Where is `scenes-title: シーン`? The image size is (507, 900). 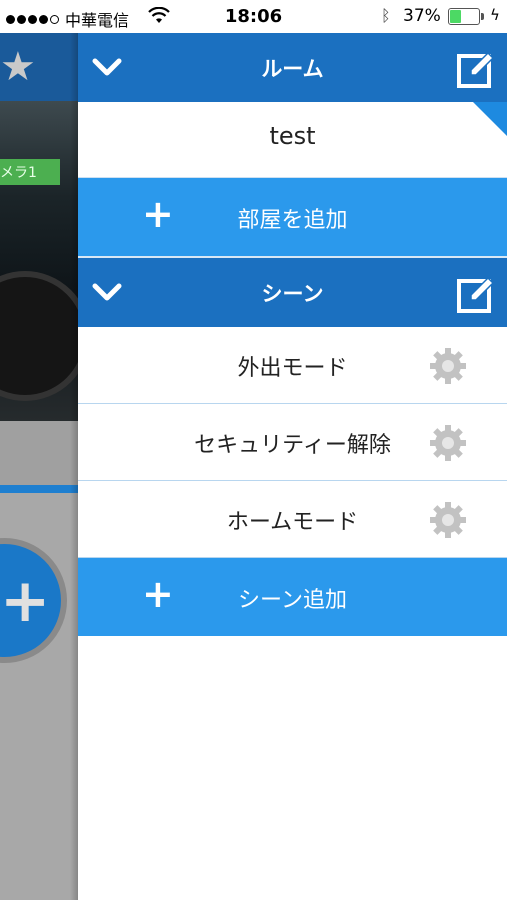
scenes-title: シーン is located at coordinates (292, 294).